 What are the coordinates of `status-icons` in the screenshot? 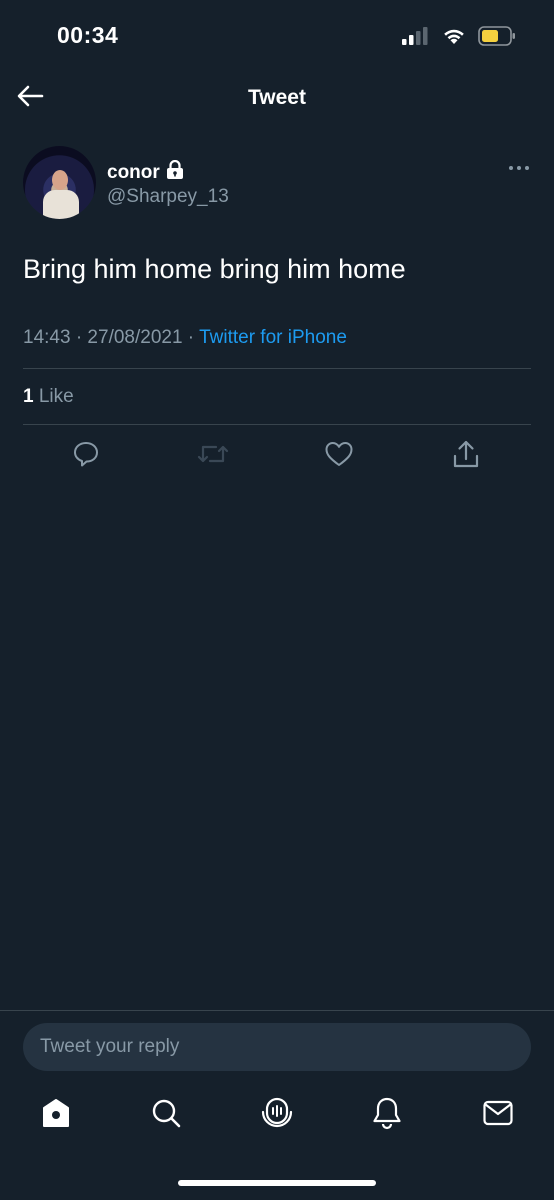 It's located at (459, 38).